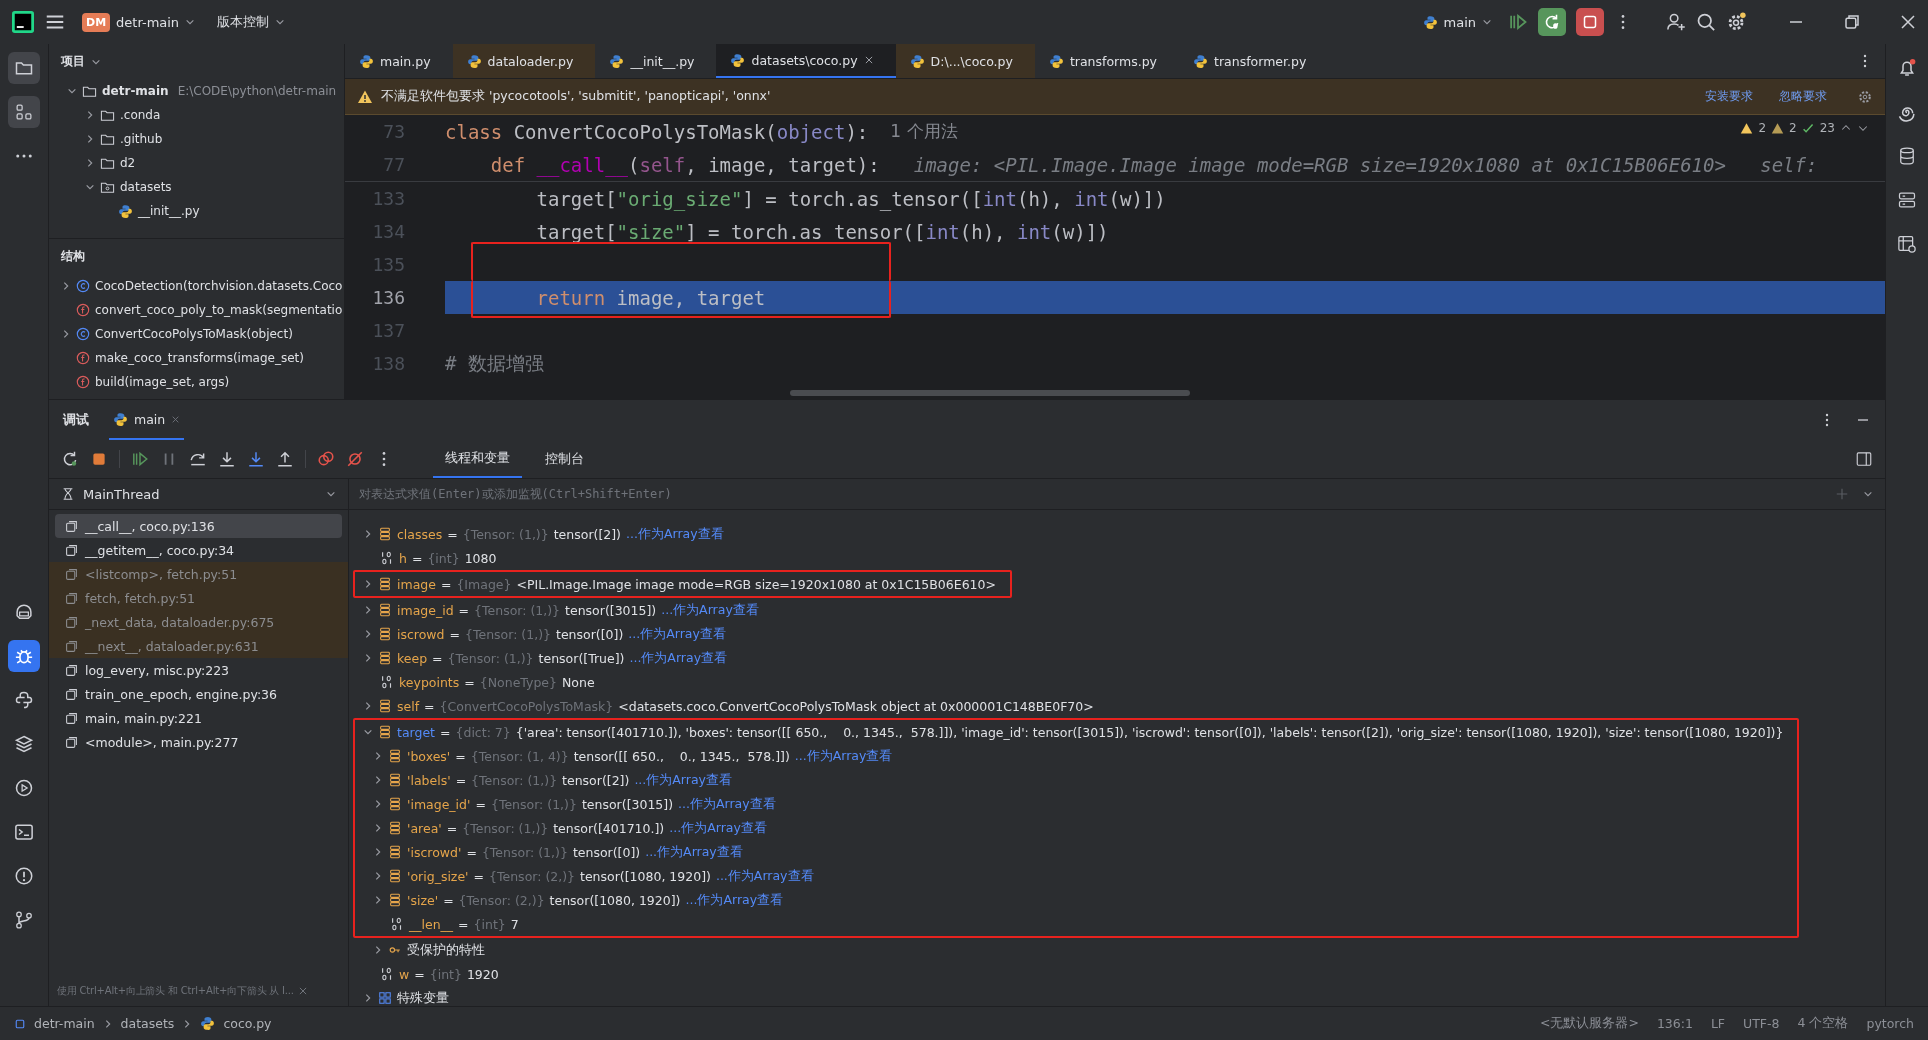  Describe the element at coordinates (24, 832) in the screenshot. I see `terminal-icon` at that location.